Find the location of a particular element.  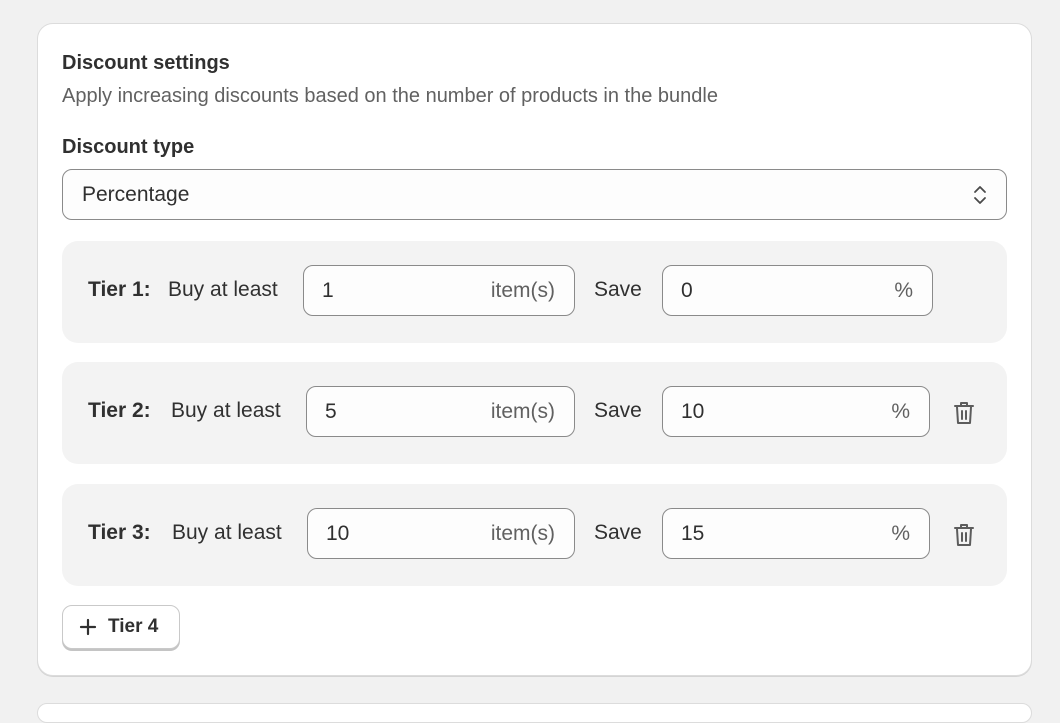

tier-row-2: Tier 2: Buy at least item(s) Save % is located at coordinates (534, 413).